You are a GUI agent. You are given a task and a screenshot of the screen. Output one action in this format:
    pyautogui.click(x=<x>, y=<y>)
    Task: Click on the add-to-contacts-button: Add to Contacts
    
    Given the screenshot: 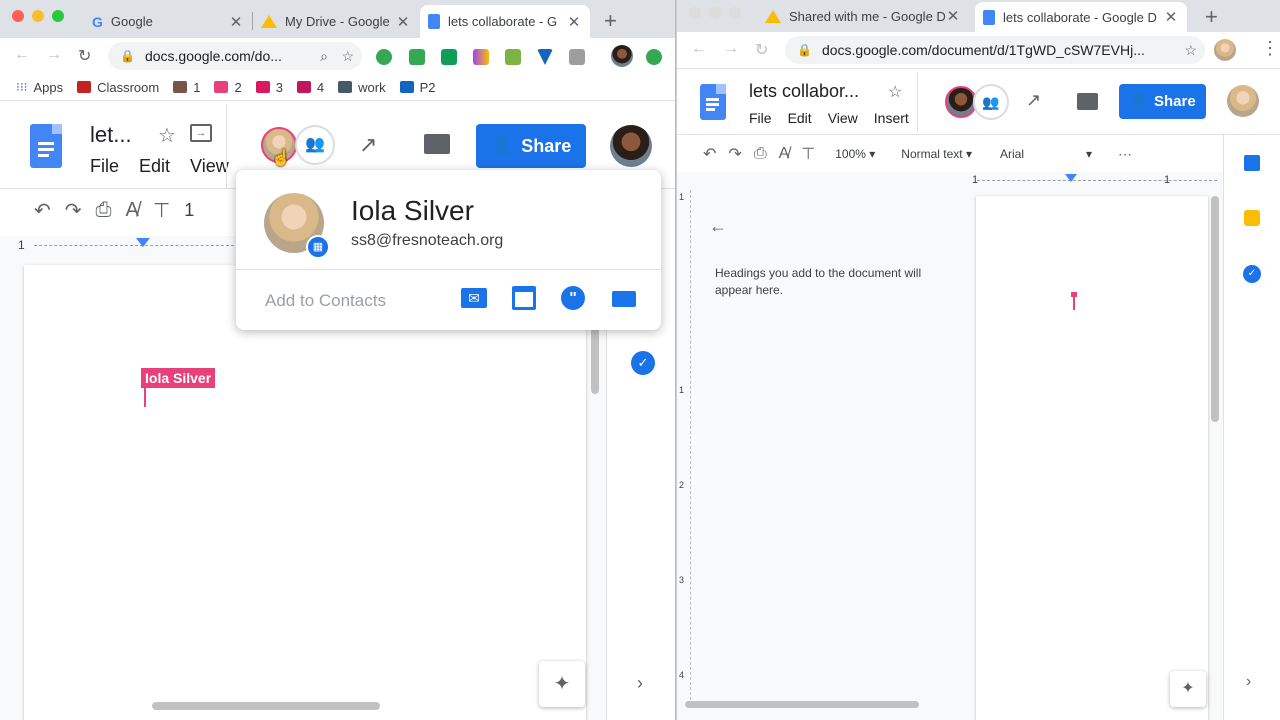 What is the action you would take?
    pyautogui.click(x=325, y=301)
    